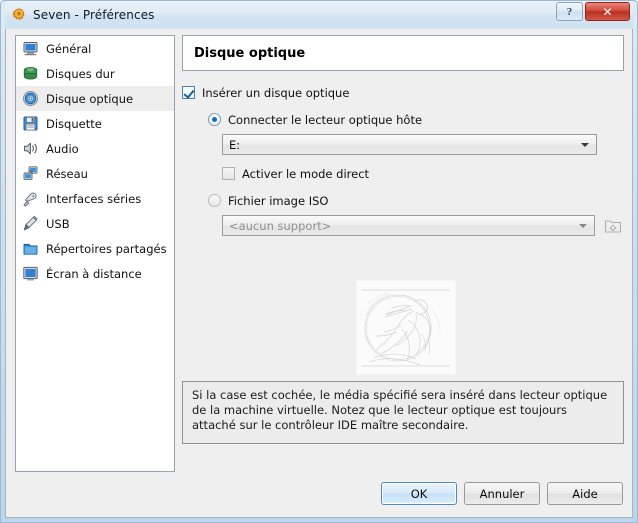 Image resolution: width=638 pixels, height=523 pixels. I want to click on floppy-disk-icon, so click(30, 123).